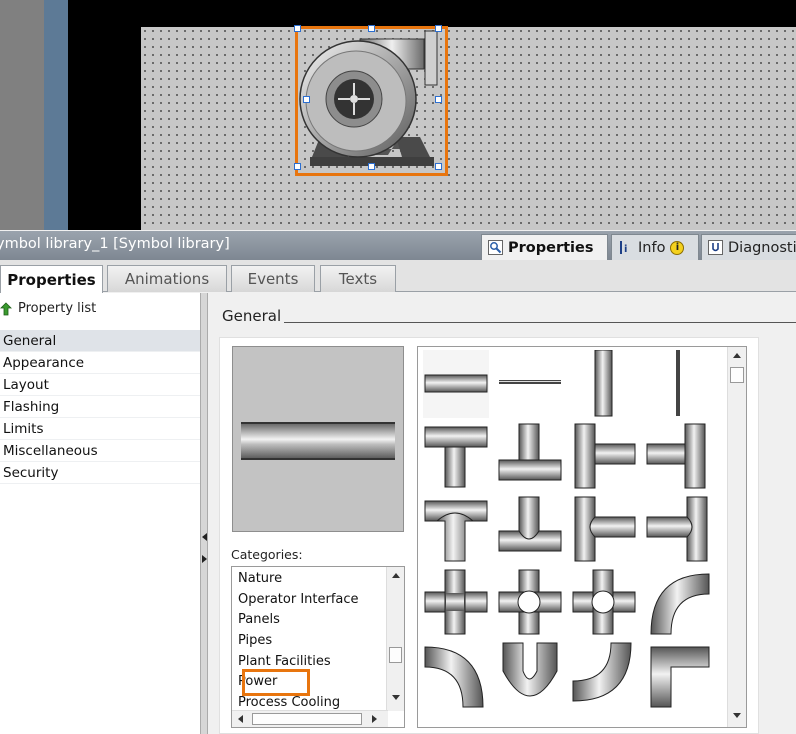 Image resolution: width=796 pixels, height=734 pixels. What do you see at coordinates (678, 675) in the screenshot?
I see `pipe-corner-square-icon` at bounding box center [678, 675].